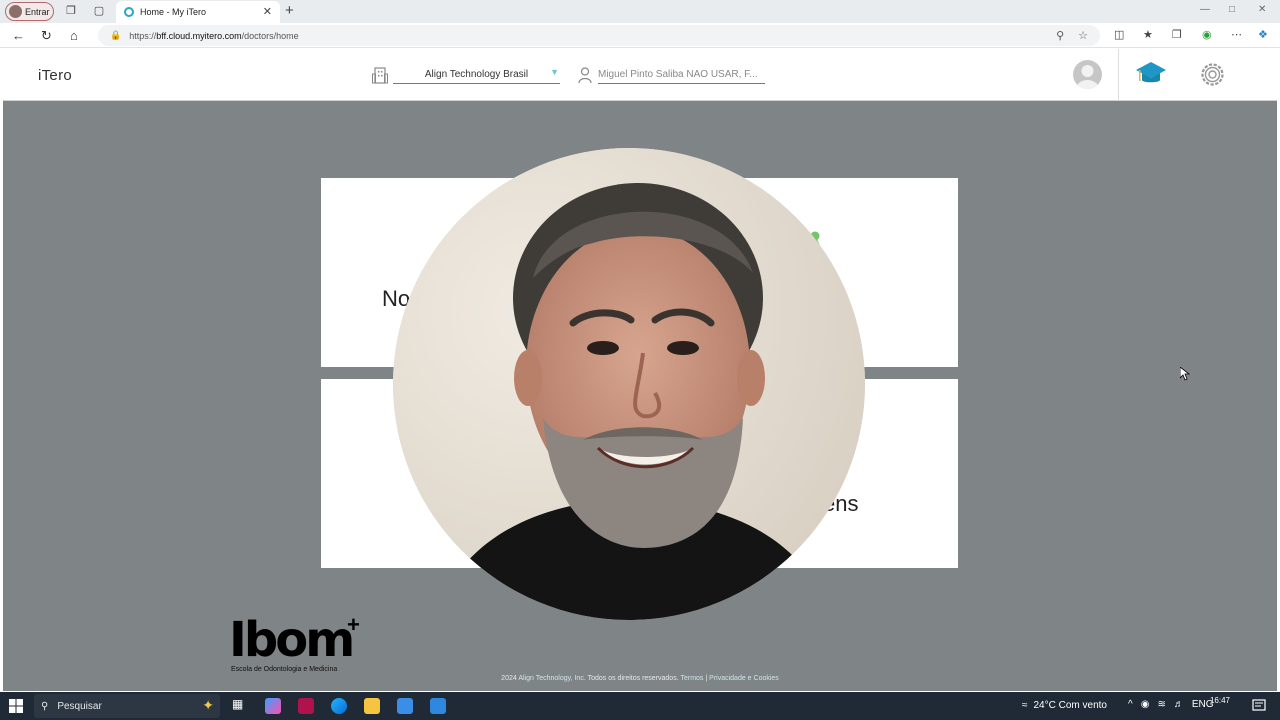 The image size is (1280, 720). What do you see at coordinates (79, 706) in the screenshot?
I see `search-label: Pesquisar` at bounding box center [79, 706].